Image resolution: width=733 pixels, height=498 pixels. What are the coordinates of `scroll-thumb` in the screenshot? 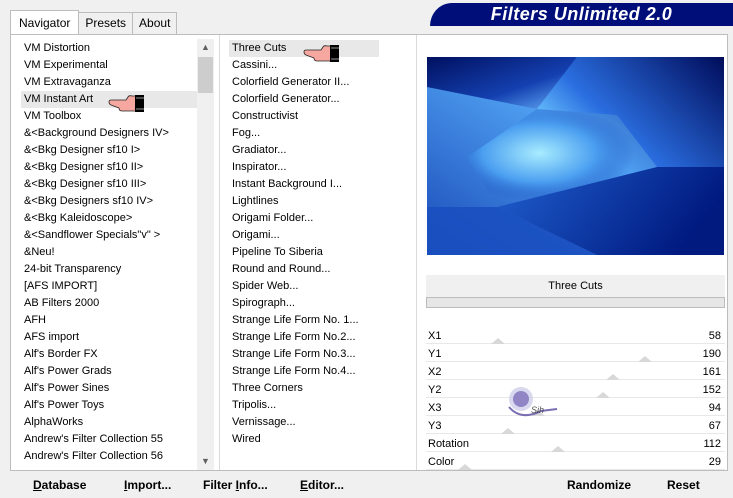 It's located at (205, 75).